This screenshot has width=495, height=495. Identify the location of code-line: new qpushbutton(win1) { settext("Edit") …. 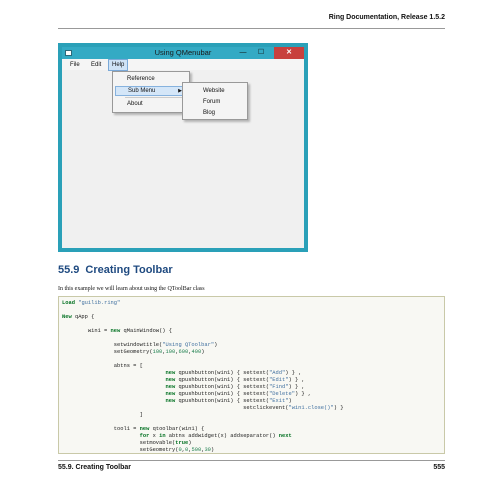
(183, 380).